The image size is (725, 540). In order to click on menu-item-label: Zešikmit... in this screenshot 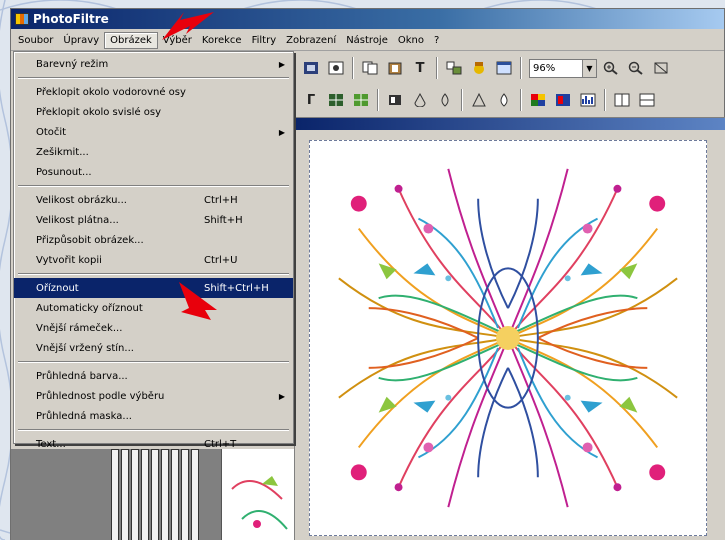, I will do `click(62, 152)`.